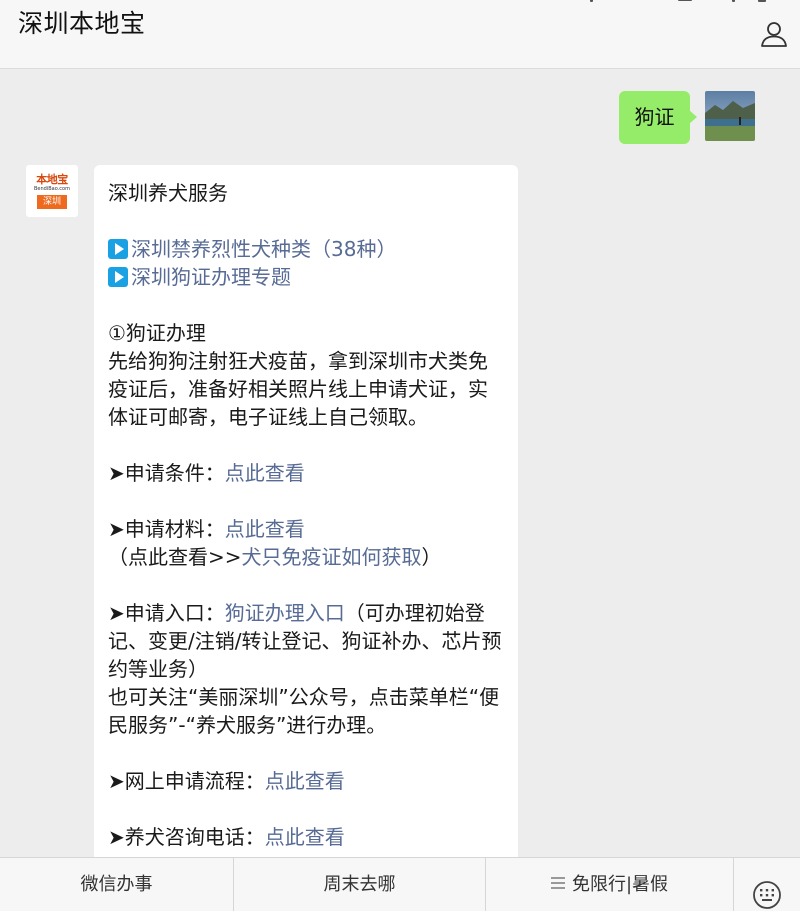 The image size is (800, 911). Describe the element at coordinates (307, 277) in the screenshot. I see `topic-link-dog-license: 深圳狗证办理专题` at that location.